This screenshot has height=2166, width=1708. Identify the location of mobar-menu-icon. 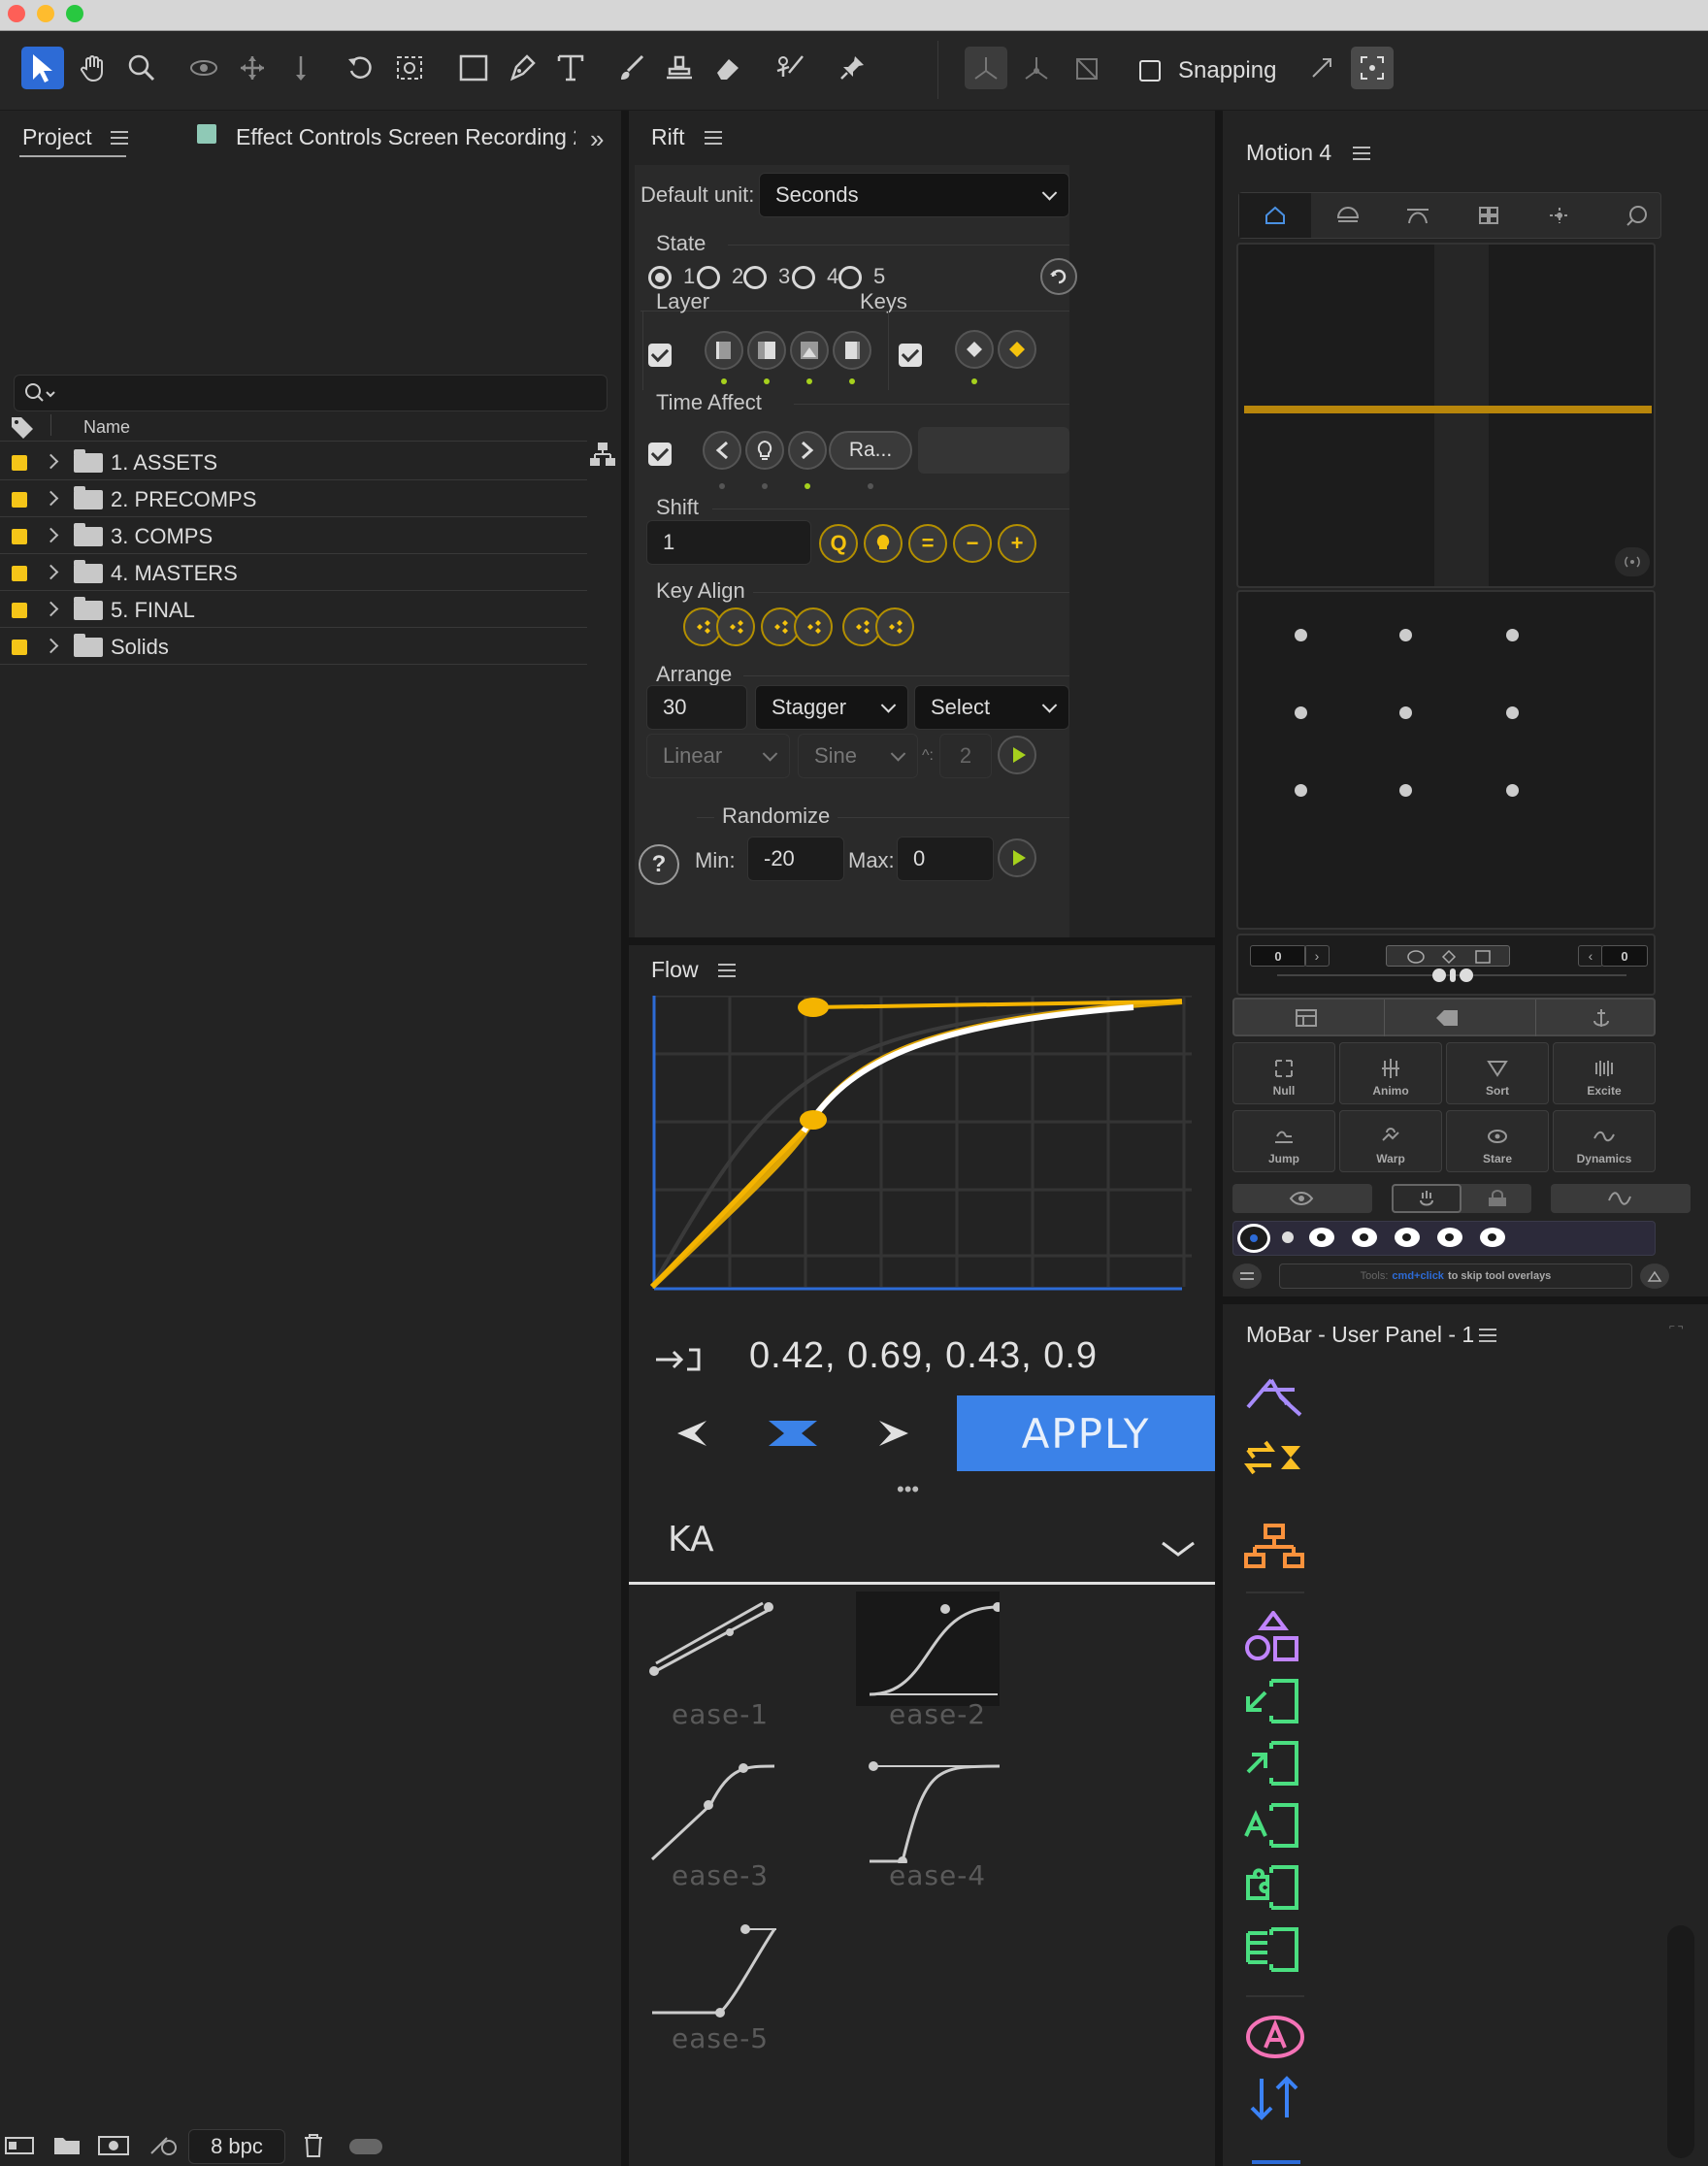
(1487, 1335).